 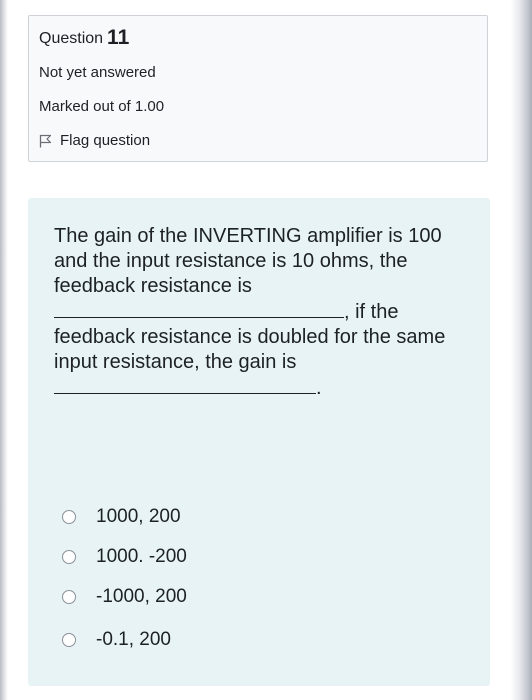 What do you see at coordinates (97, 72) in the screenshot?
I see `question-state: Not yet answered` at bounding box center [97, 72].